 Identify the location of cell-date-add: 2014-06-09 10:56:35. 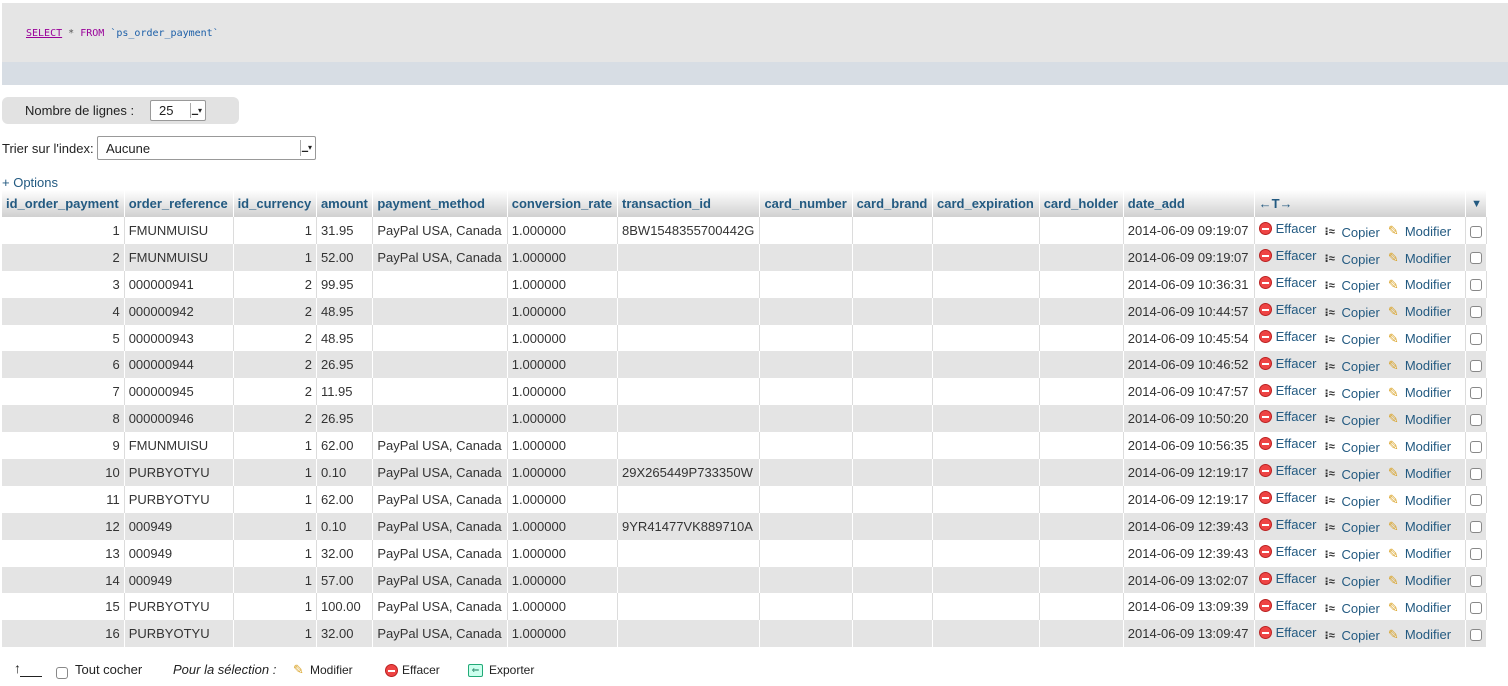
(1189, 446).